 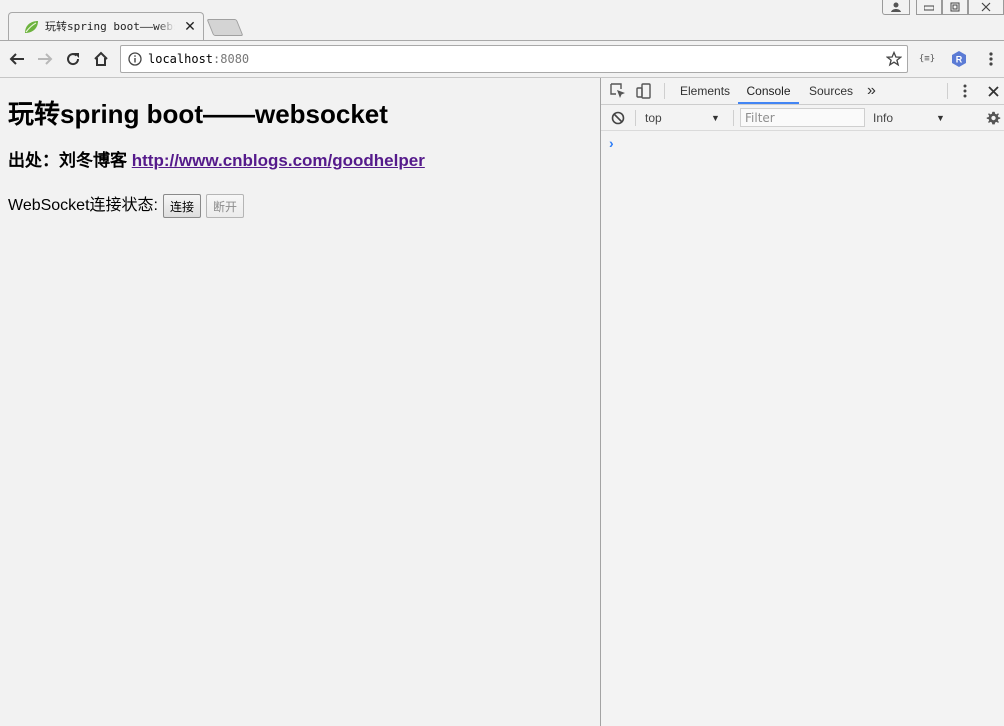 I want to click on minimize-icon, so click(x=929, y=7).